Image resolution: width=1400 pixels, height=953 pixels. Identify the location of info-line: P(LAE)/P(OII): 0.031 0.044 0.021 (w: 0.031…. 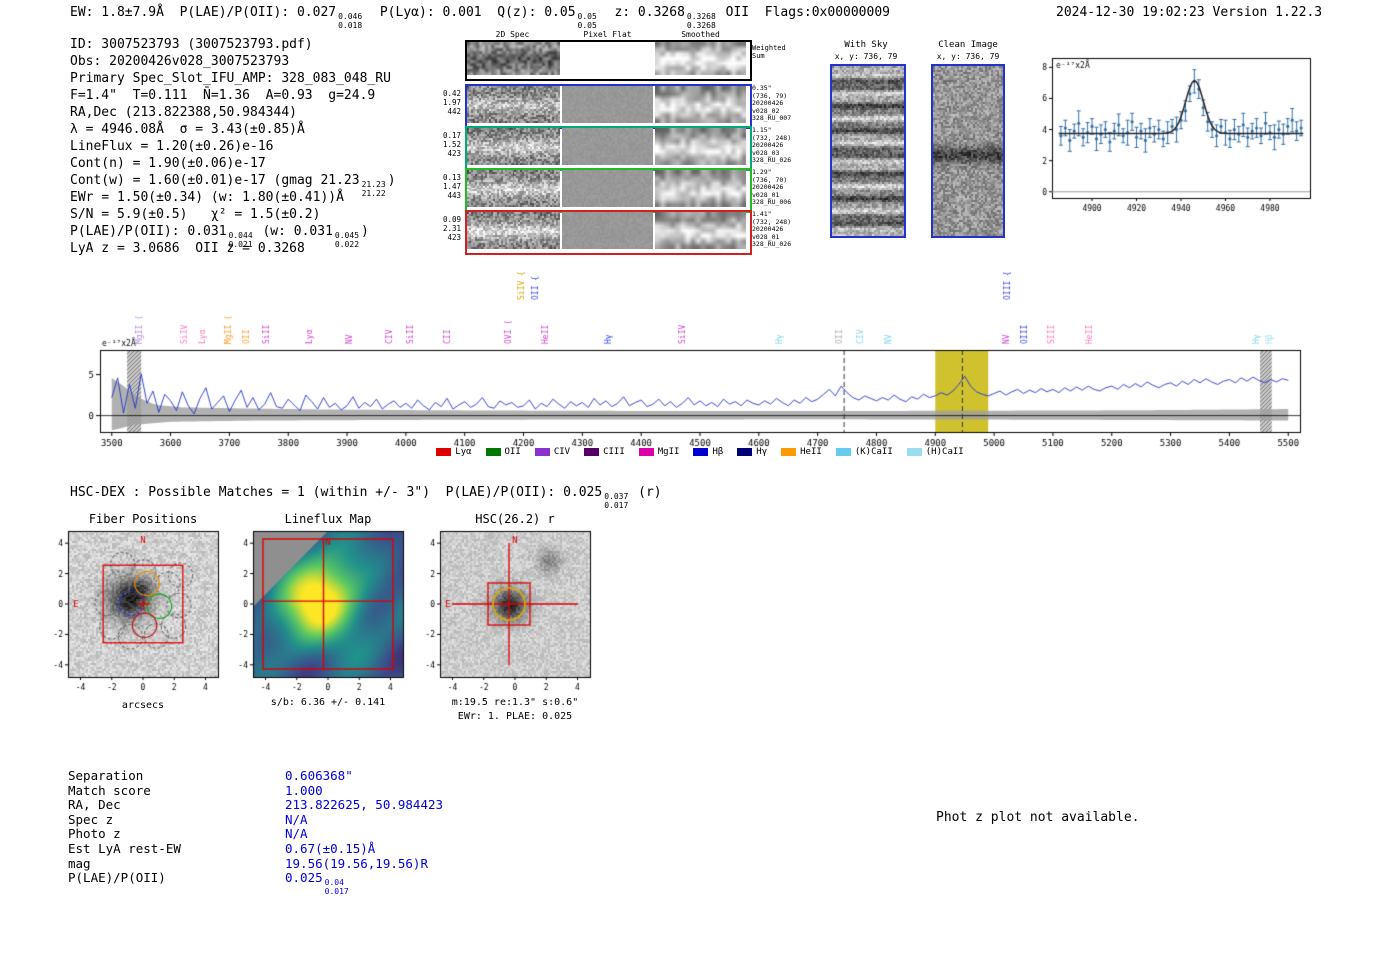
(233, 236).